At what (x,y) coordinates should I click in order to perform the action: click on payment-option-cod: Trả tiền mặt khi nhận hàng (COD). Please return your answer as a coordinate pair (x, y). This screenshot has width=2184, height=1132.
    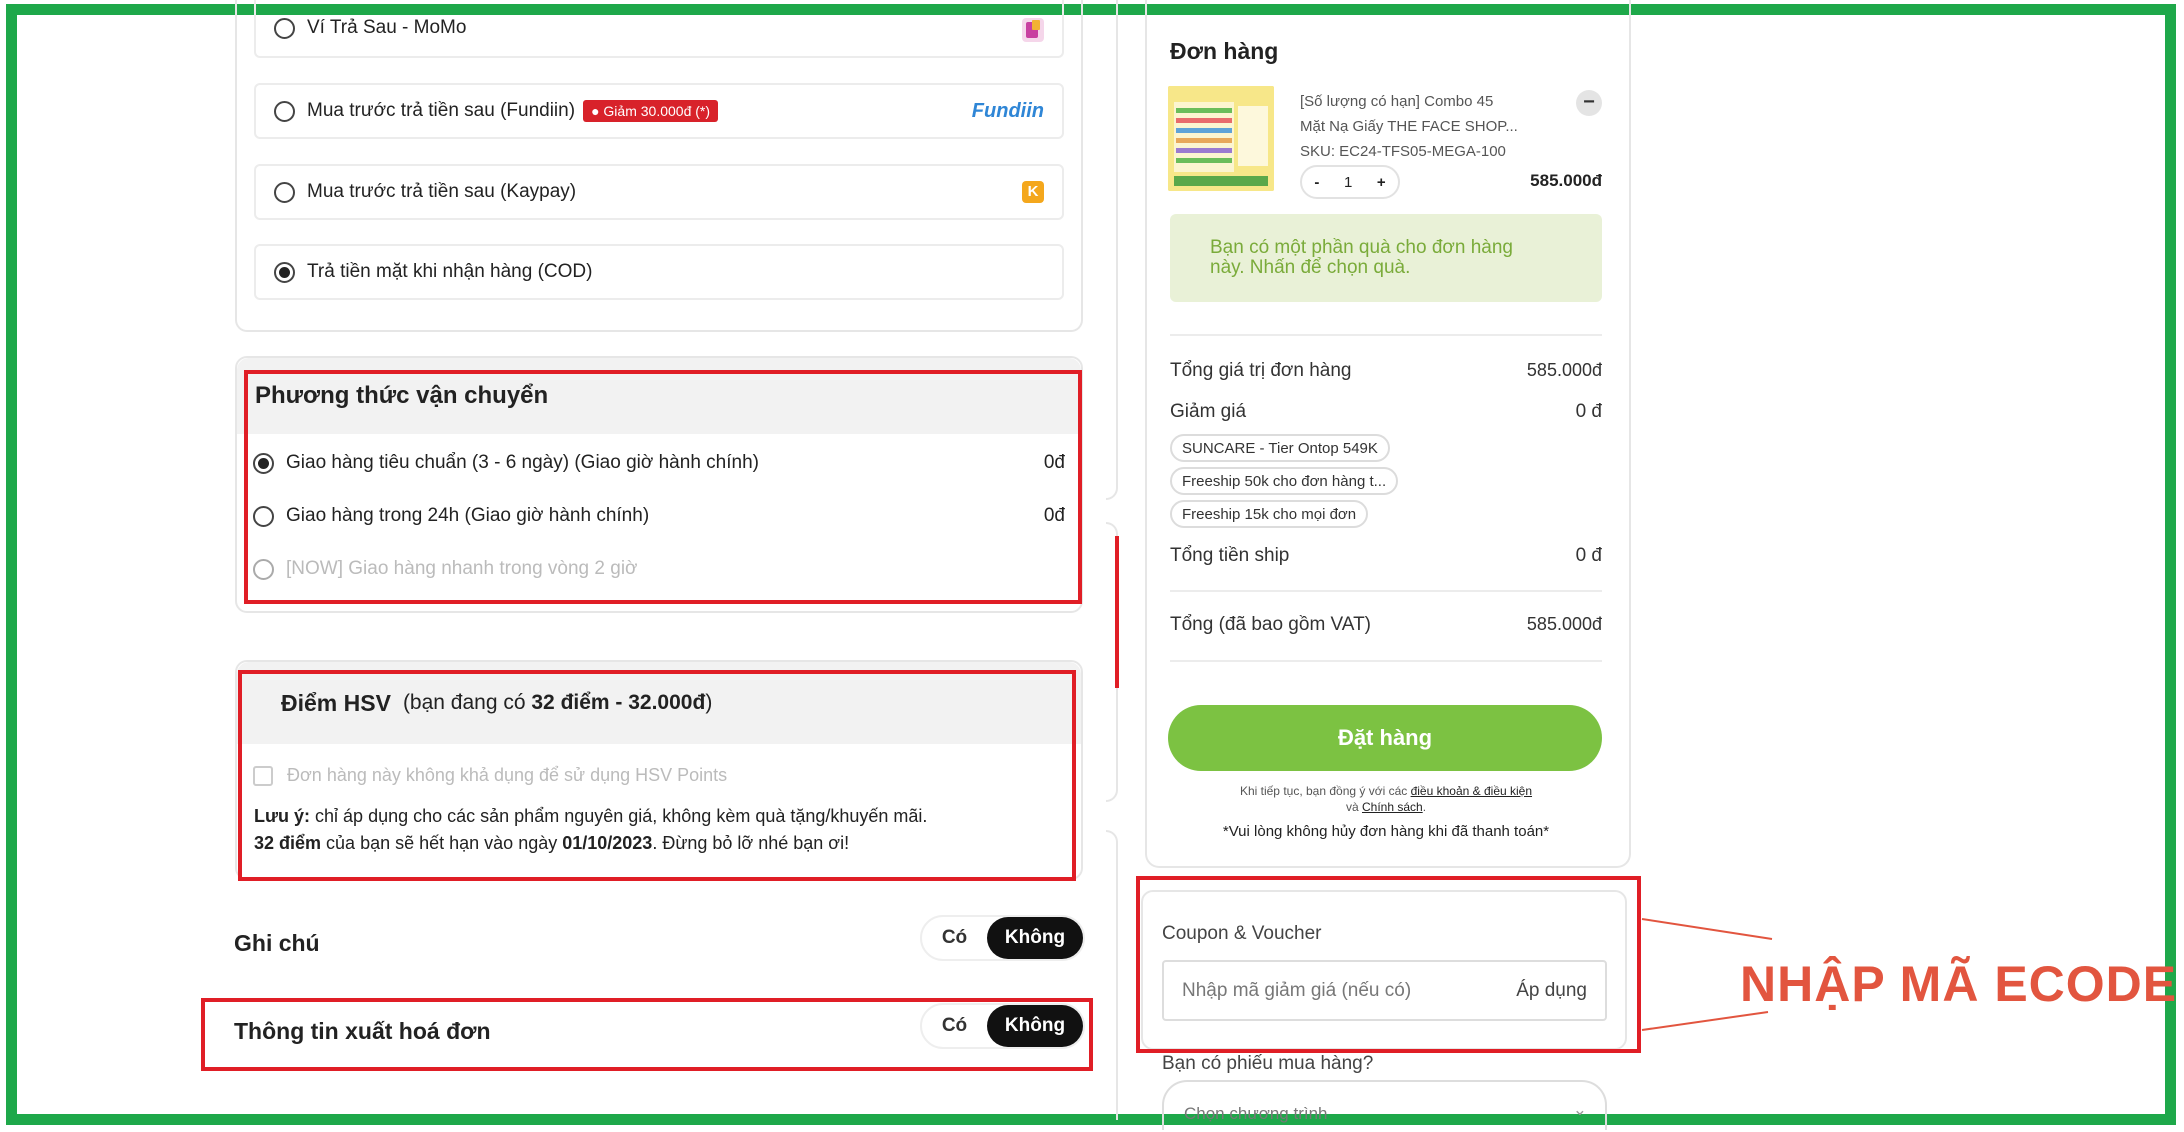
    Looking at the image, I should click on (659, 272).